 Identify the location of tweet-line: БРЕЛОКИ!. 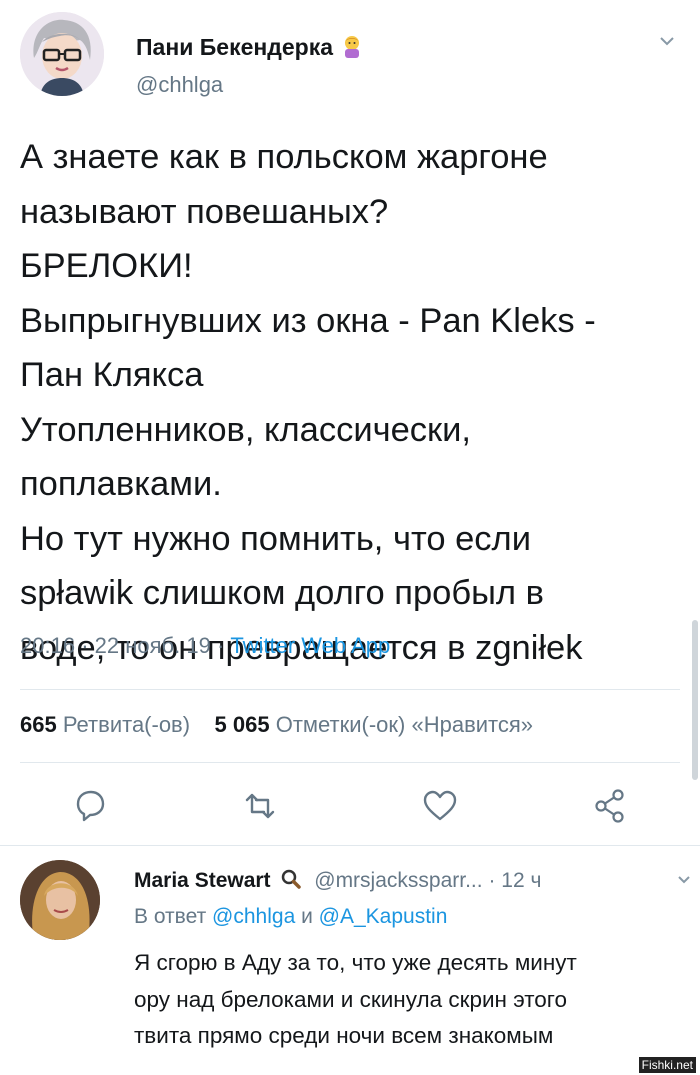
(106, 266).